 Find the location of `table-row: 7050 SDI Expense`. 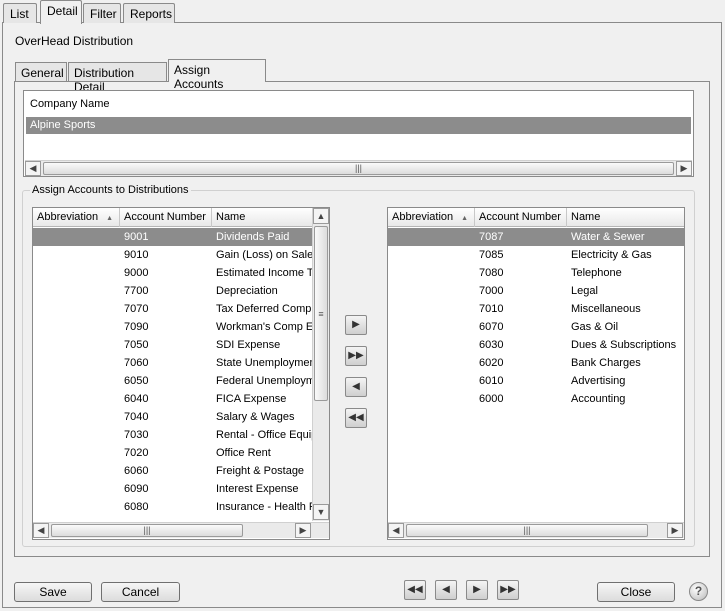

table-row: 7050 SDI Expense is located at coordinates (173, 345).